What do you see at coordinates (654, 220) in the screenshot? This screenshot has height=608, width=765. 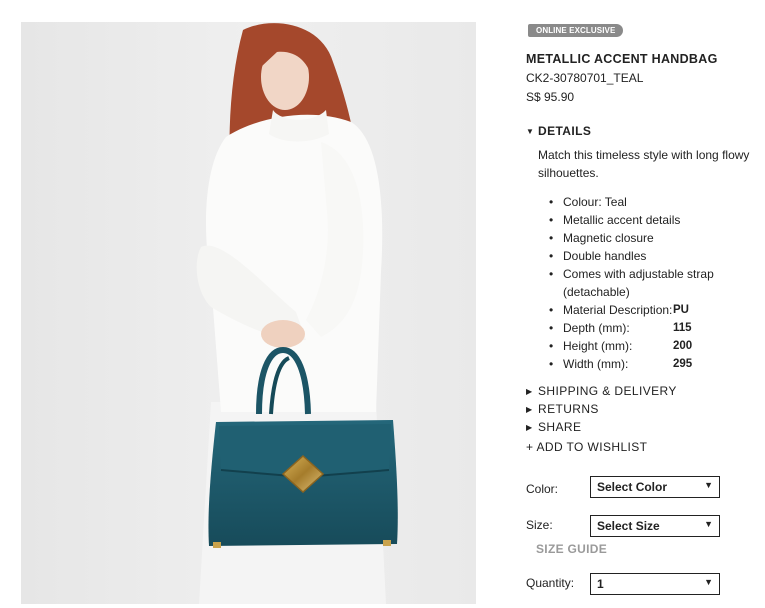 I see `list-item: Metallic accent details` at bounding box center [654, 220].